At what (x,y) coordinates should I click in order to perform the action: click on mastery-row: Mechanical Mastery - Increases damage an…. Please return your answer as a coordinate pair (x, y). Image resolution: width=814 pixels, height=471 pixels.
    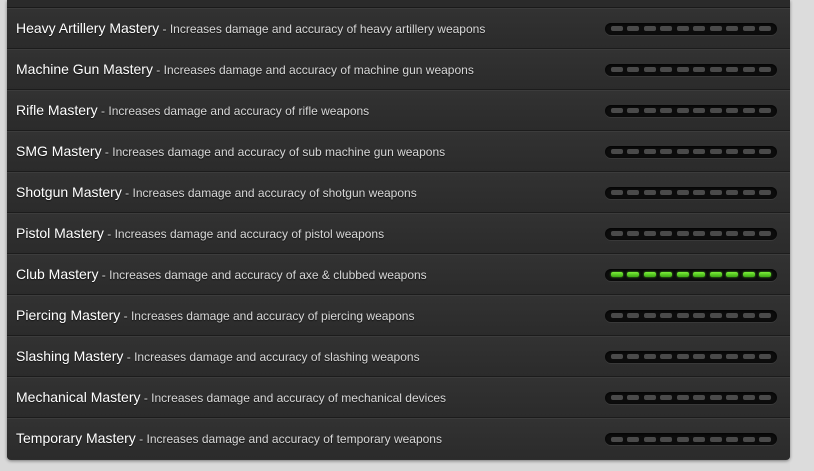
    Looking at the image, I should click on (398, 397).